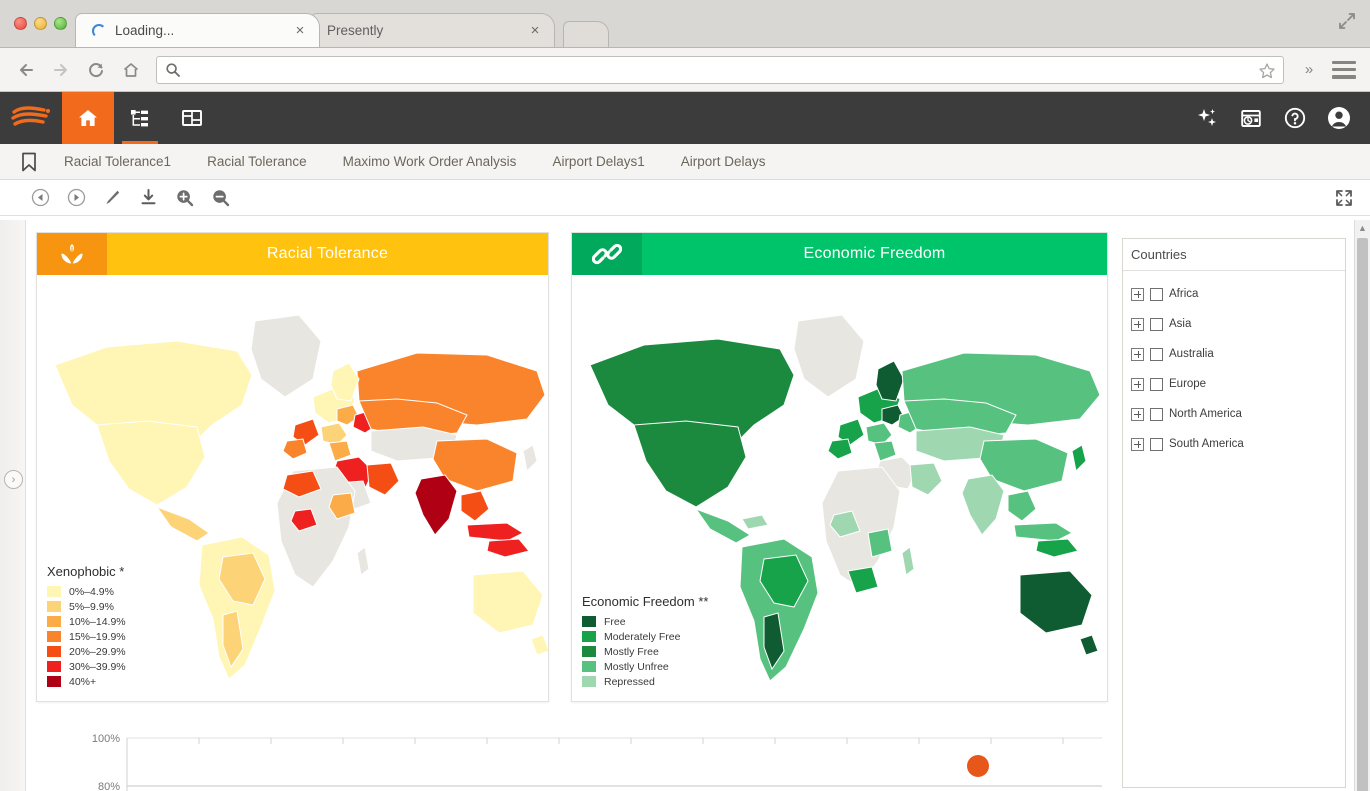 This screenshot has height=791, width=1370. I want to click on app-header-actions, so click(1282, 118).